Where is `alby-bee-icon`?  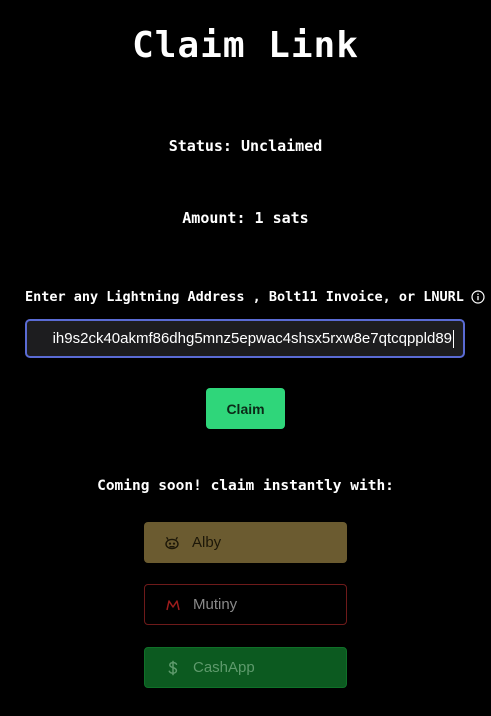
alby-bee-icon is located at coordinates (172, 543).